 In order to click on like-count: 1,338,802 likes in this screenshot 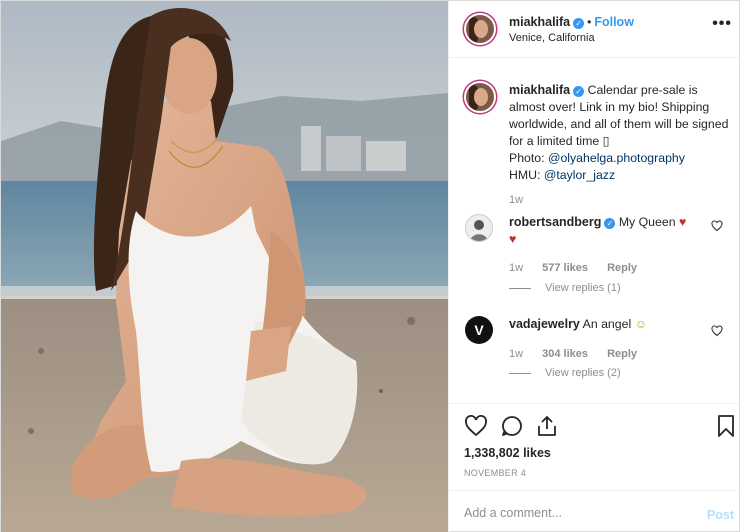, I will do `click(507, 453)`.